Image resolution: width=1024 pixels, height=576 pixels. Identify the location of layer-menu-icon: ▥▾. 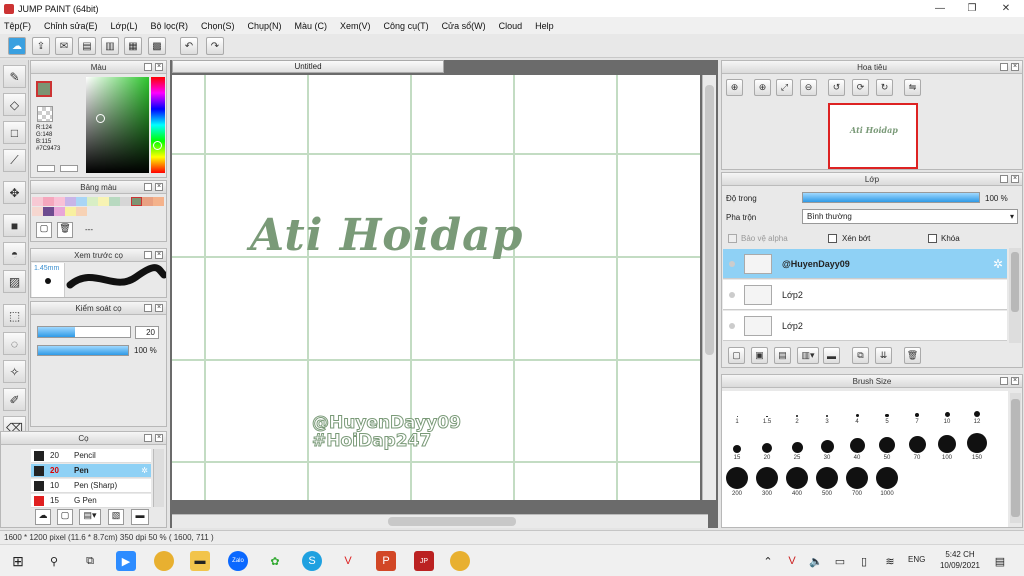
(808, 355).